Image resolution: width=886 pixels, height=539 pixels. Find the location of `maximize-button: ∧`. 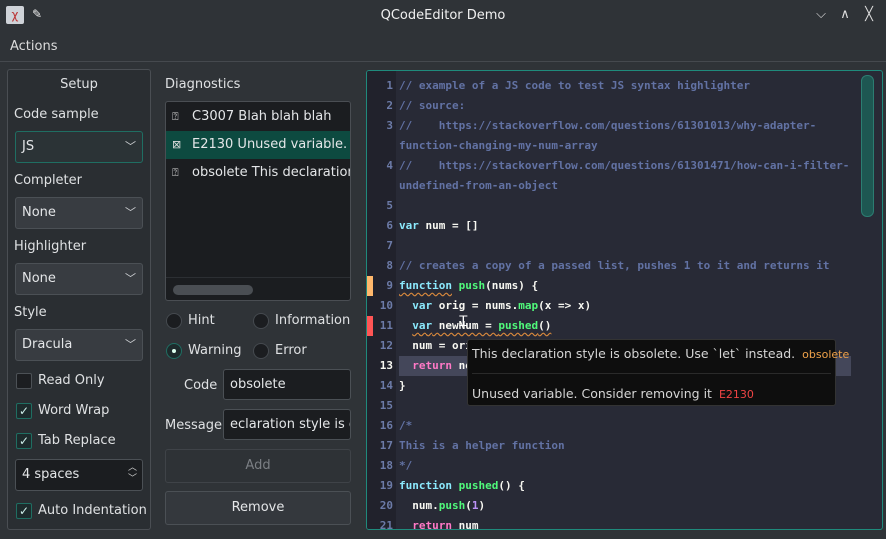

maximize-button: ∧ is located at coordinates (845, 15).